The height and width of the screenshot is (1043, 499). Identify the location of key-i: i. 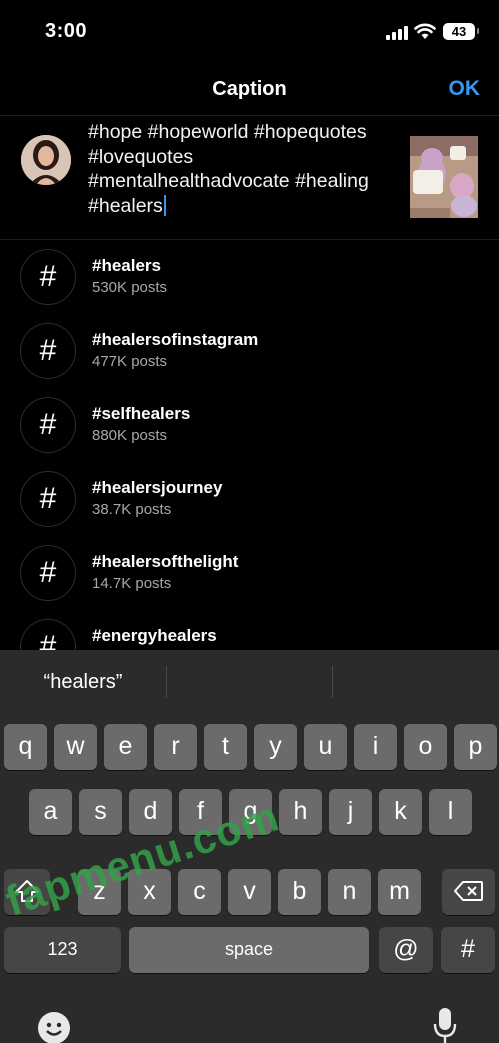
(375, 747).